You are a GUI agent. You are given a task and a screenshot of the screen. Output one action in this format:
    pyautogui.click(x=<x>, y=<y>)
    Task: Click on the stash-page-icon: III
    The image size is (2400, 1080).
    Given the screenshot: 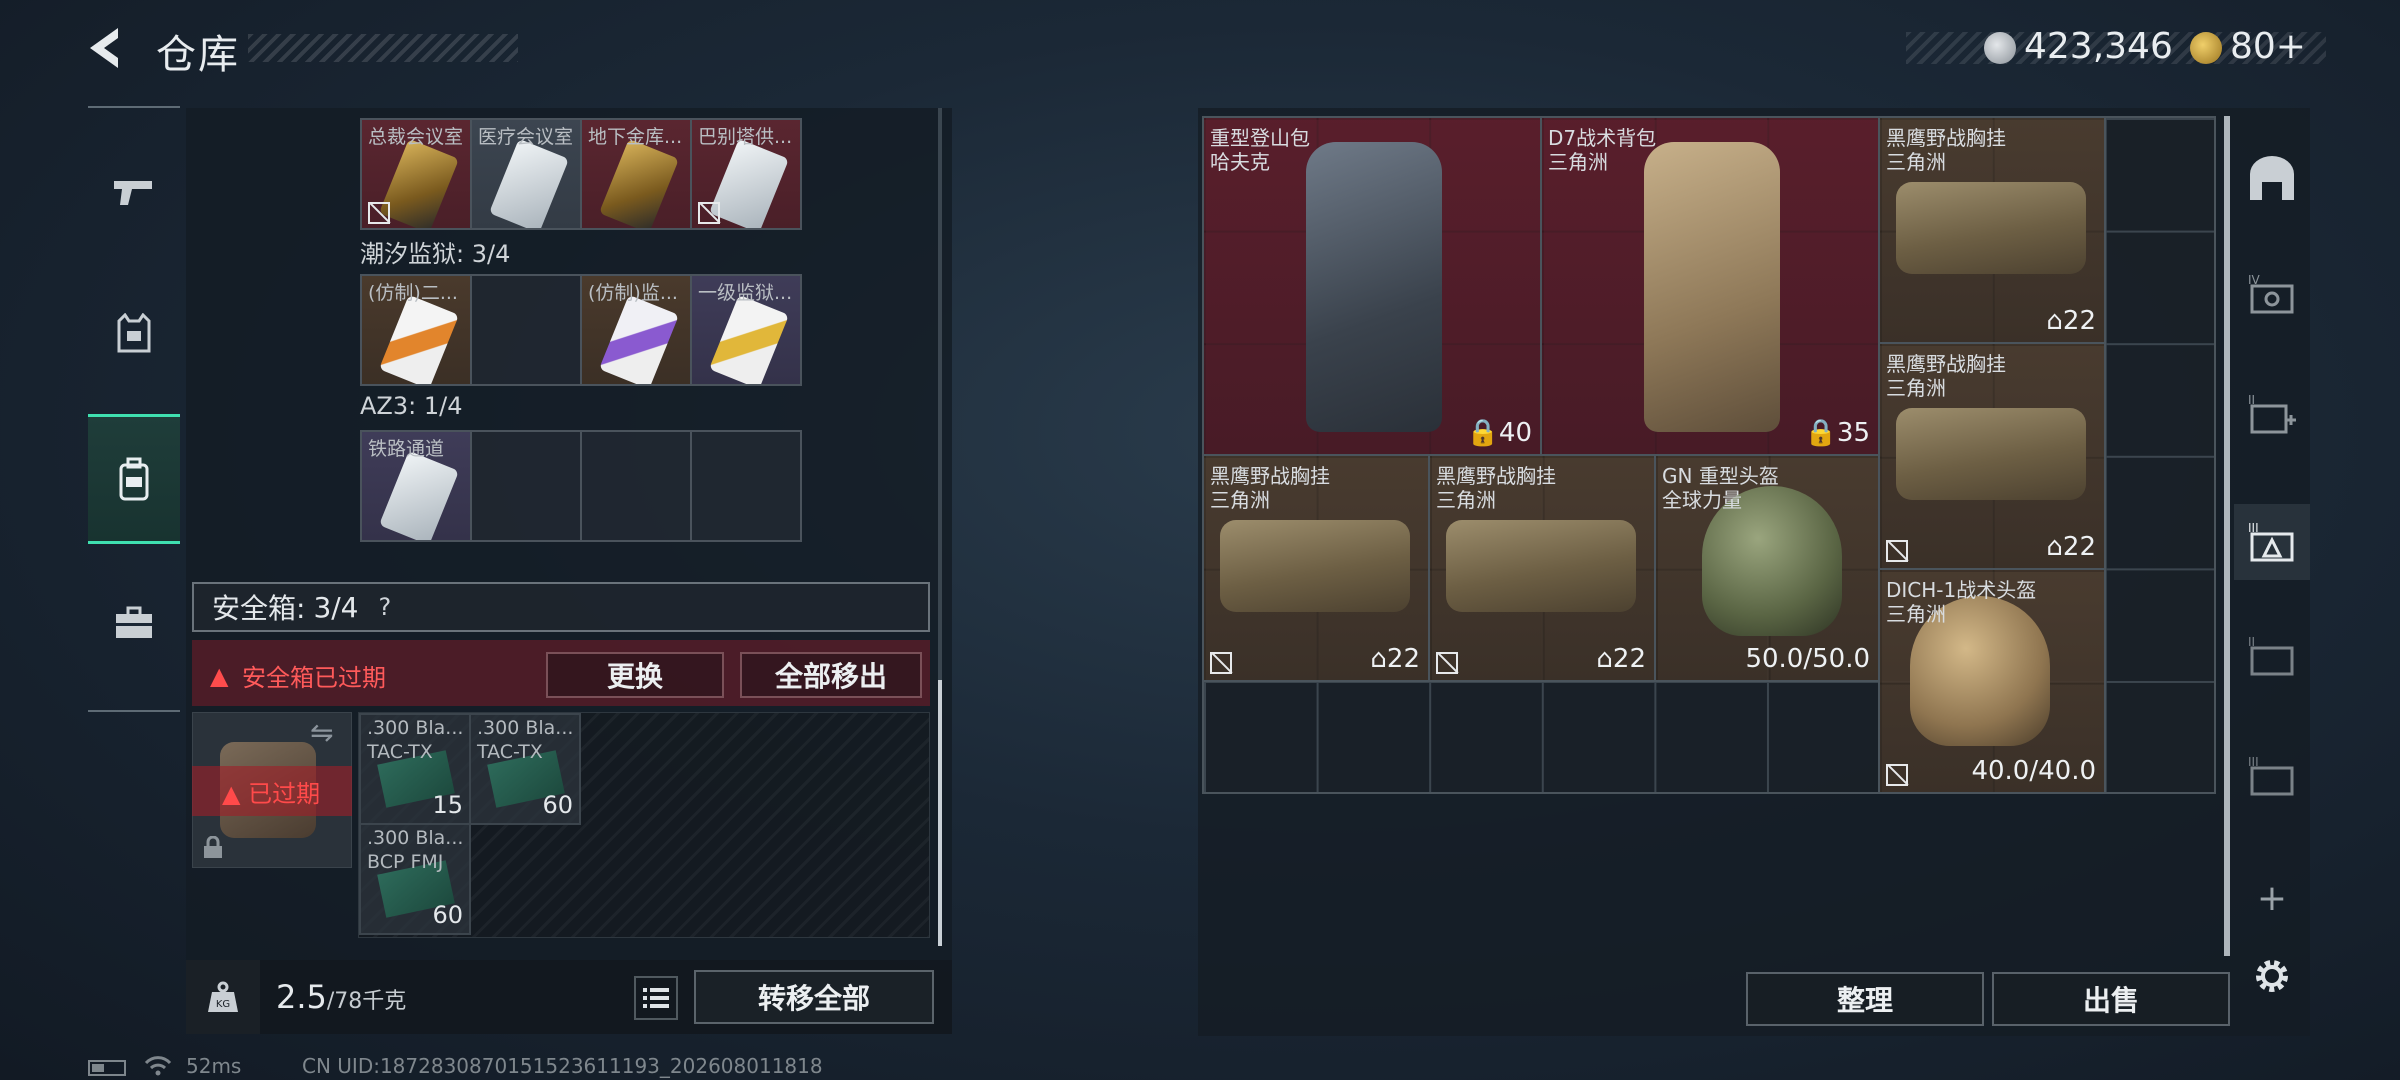 What is the action you would take?
    pyautogui.click(x=2271, y=541)
    